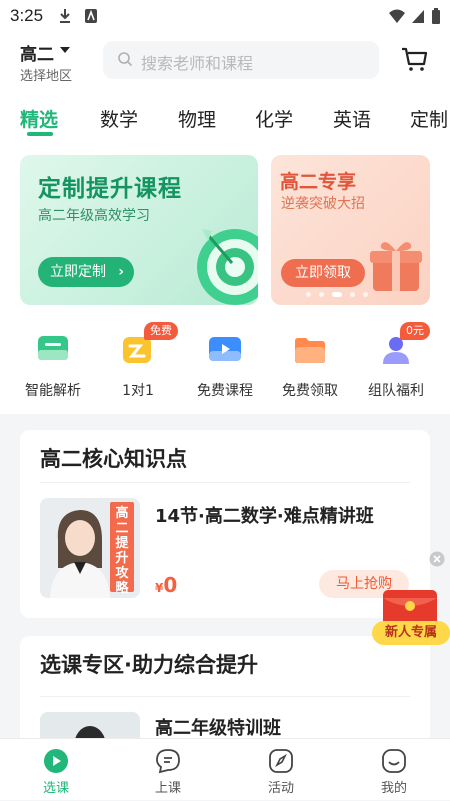 The height and width of the screenshot is (801, 450). I want to click on target-illustration-icon, so click(227, 267).